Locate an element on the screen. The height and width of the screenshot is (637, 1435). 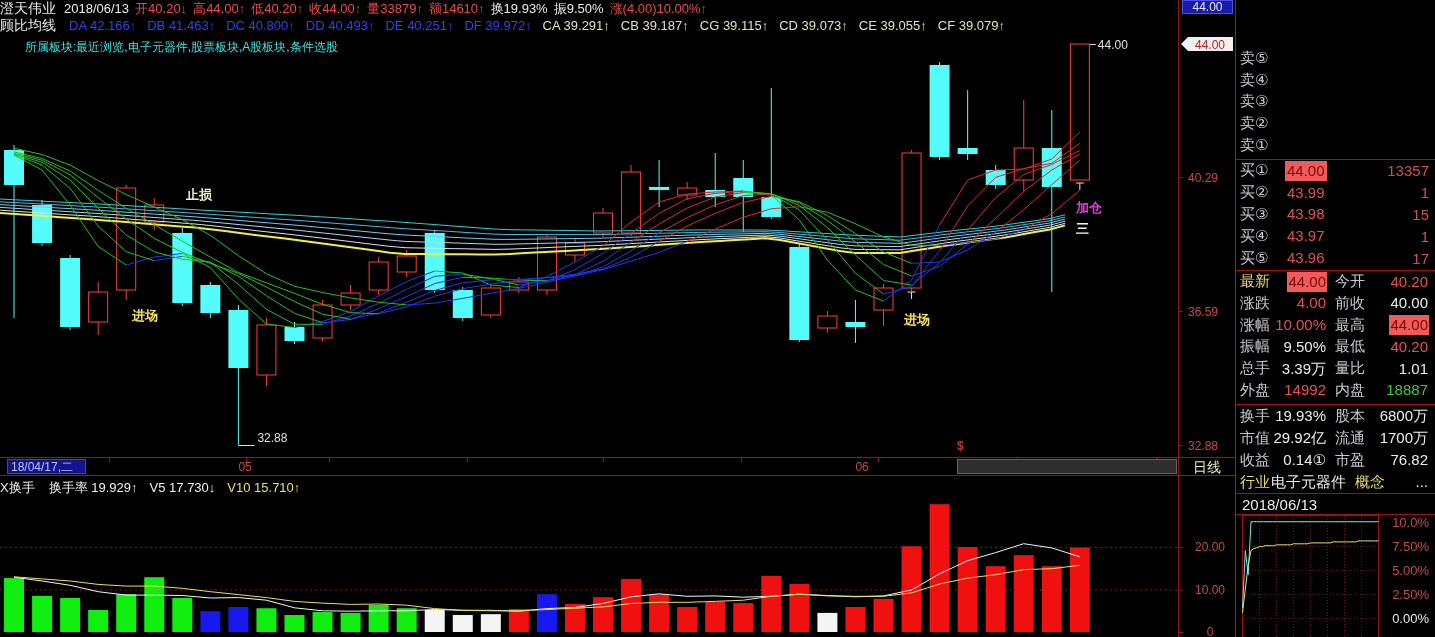
quote-label: 涨幅 is located at coordinates (1255, 325).